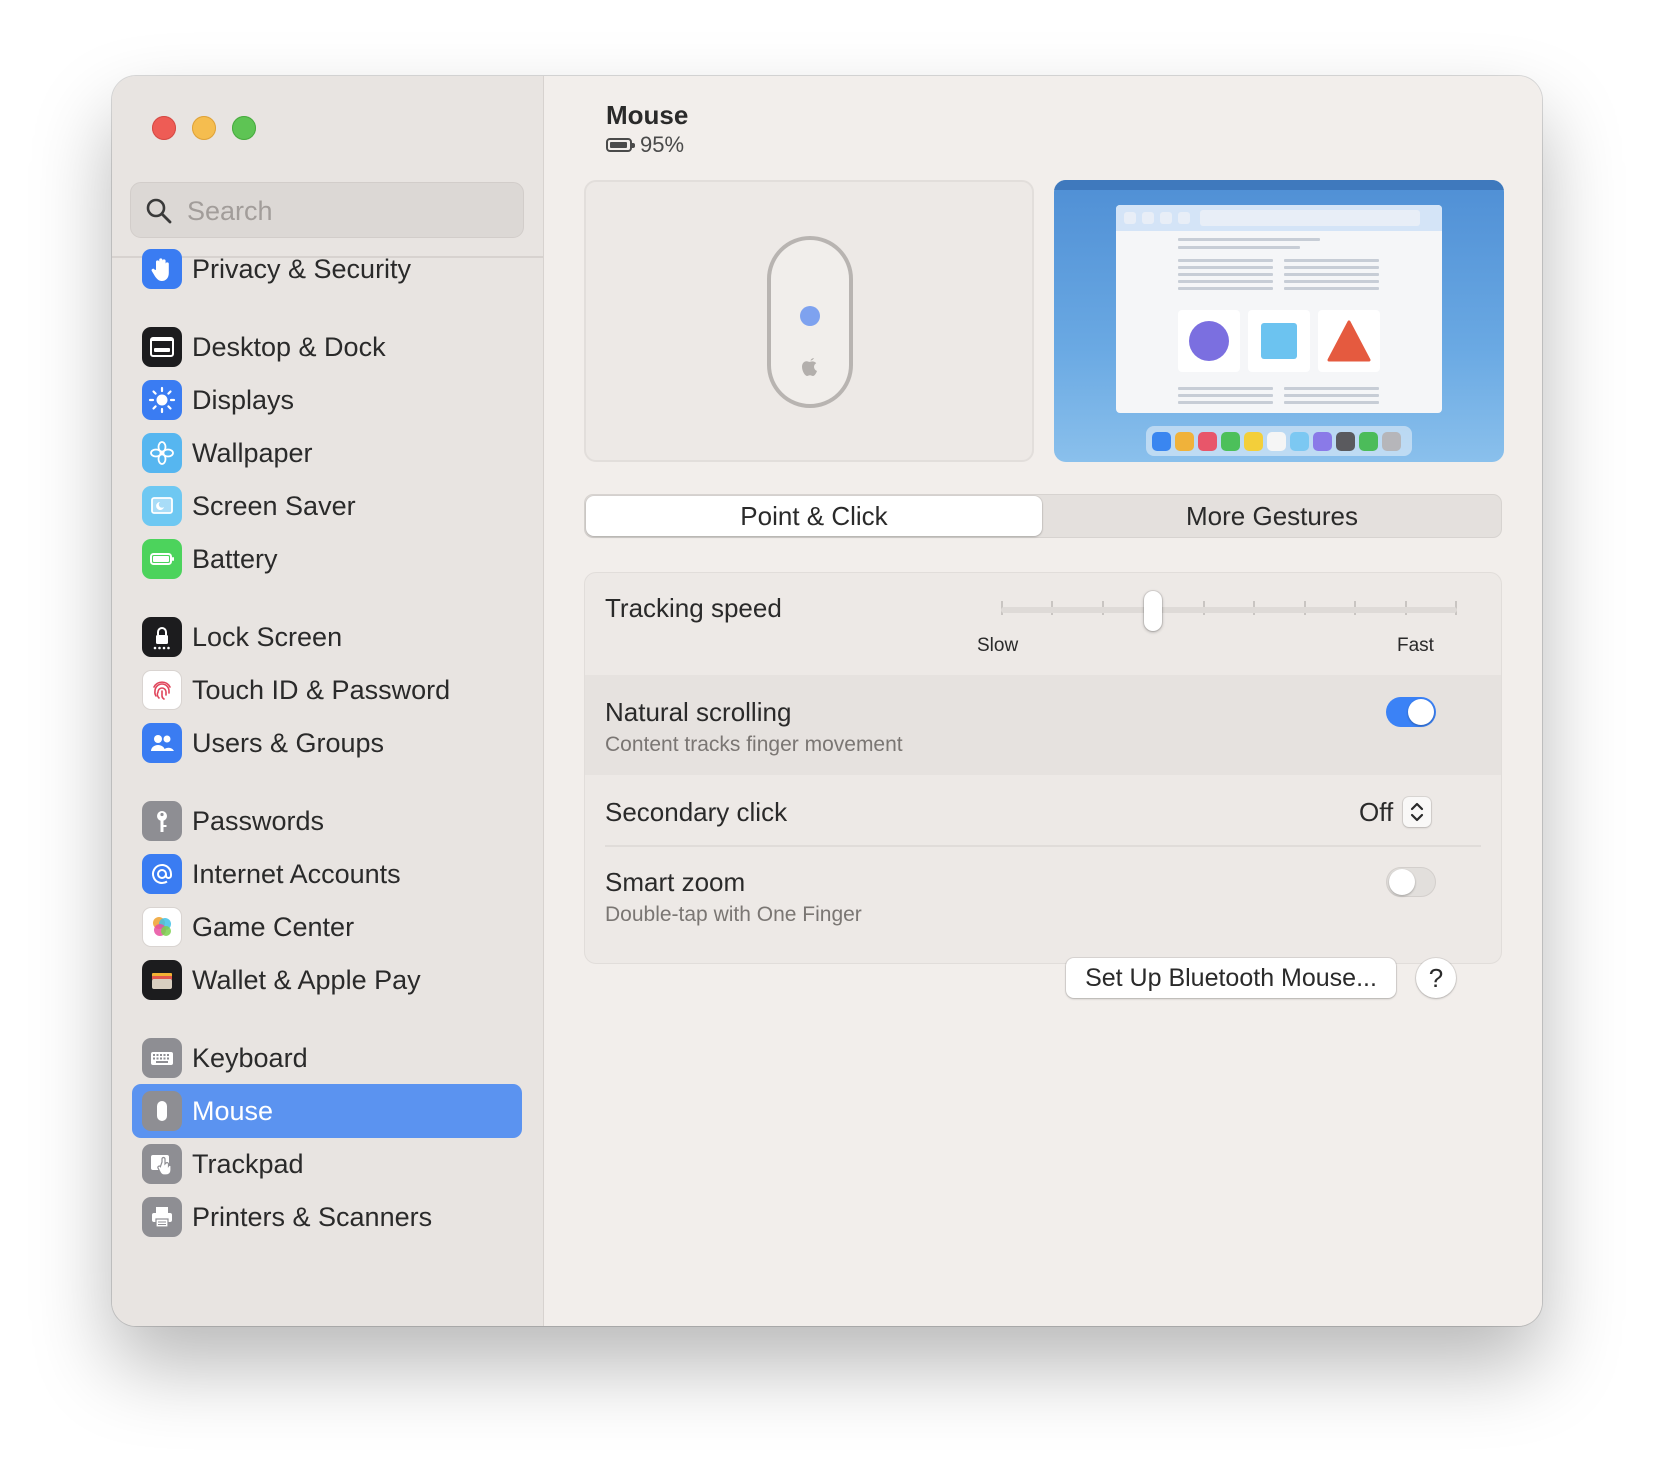 The image size is (1654, 1474). I want to click on preview-circle-shape, so click(1209, 341).